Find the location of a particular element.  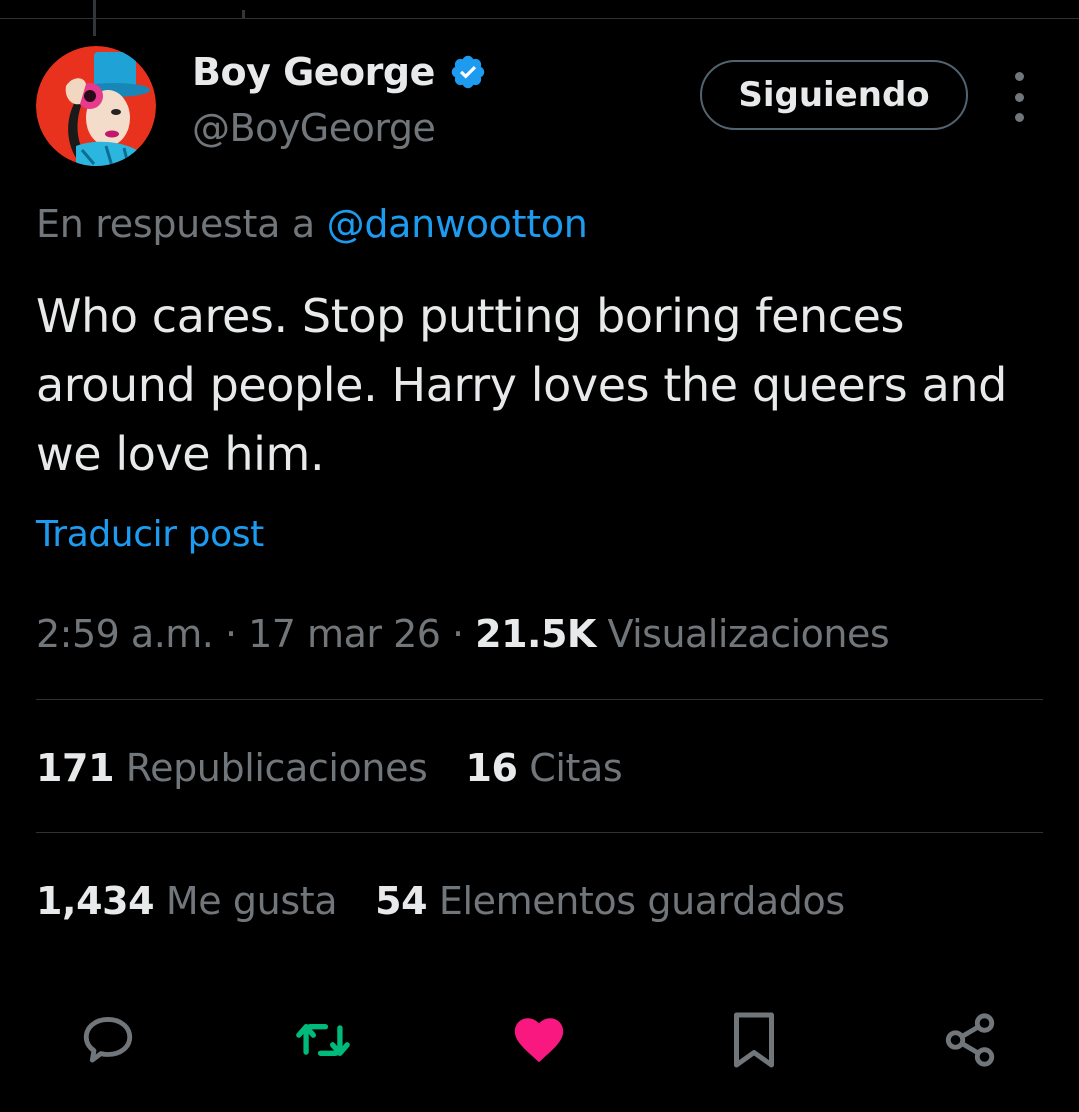

quotes-stat: 16 Citas is located at coordinates (543, 768).